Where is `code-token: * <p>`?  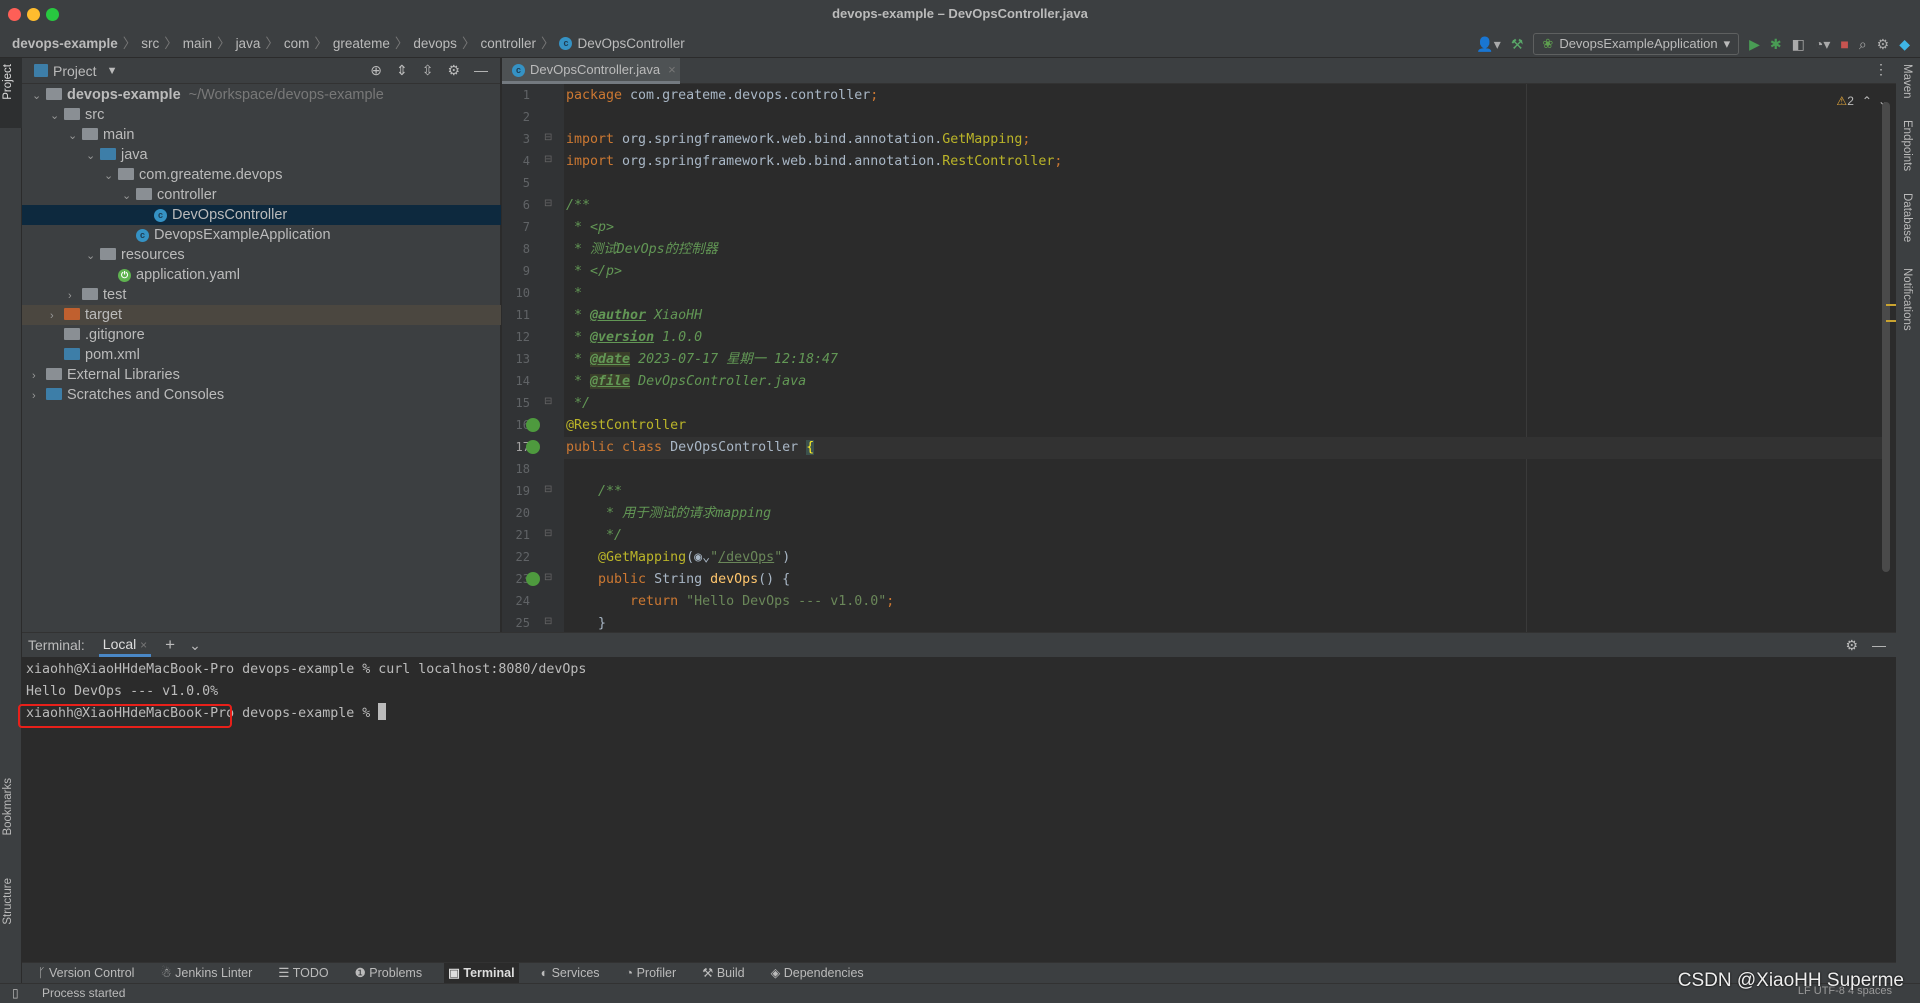
code-token: * <p> is located at coordinates (590, 227).